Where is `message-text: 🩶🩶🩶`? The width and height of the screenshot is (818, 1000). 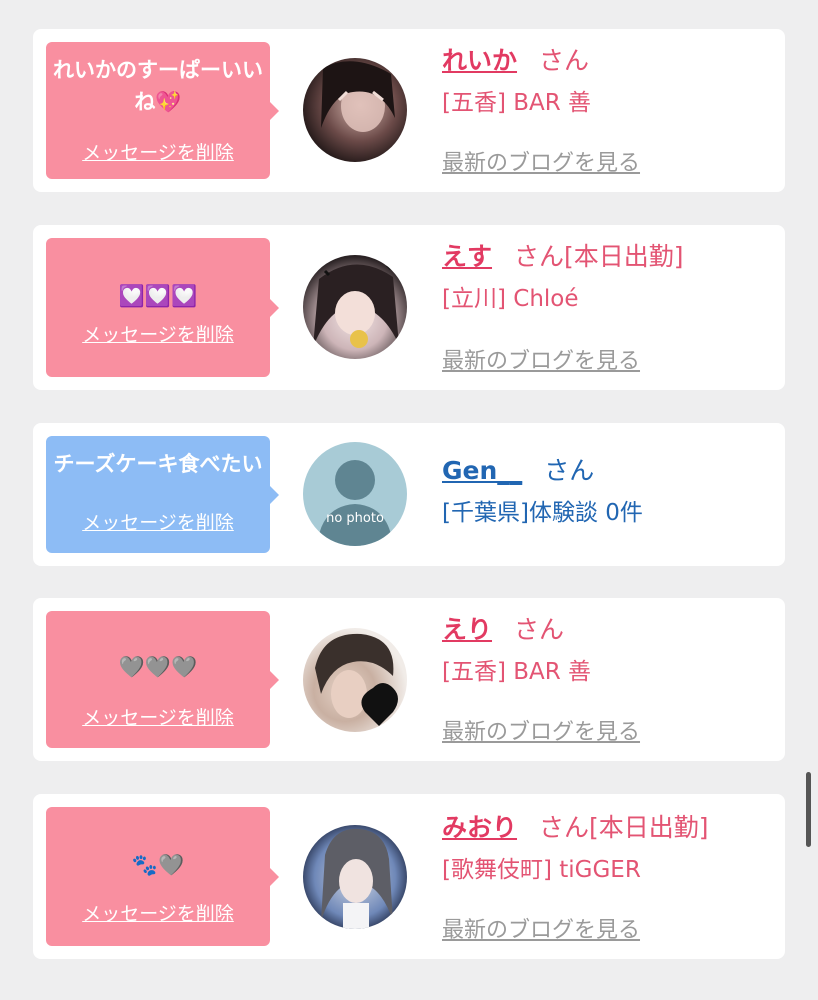
message-text: 🩶🩶🩶 is located at coordinates (158, 667).